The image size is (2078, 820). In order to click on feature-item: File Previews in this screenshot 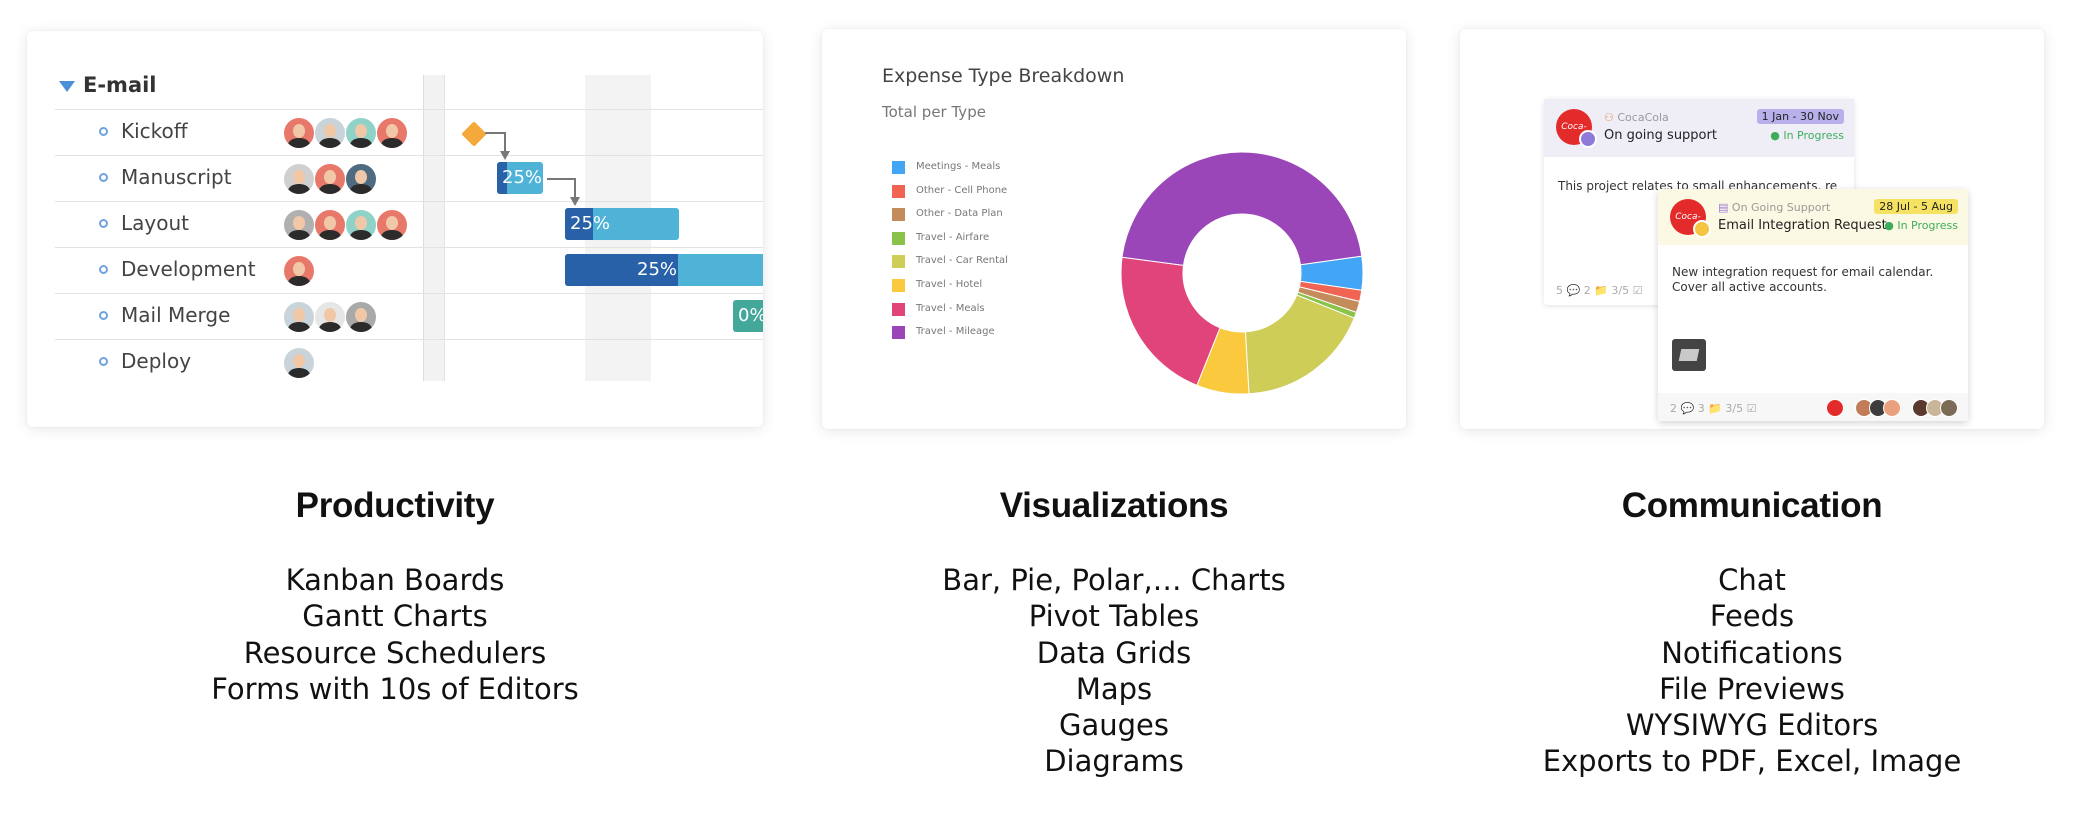, I will do `click(1752, 688)`.